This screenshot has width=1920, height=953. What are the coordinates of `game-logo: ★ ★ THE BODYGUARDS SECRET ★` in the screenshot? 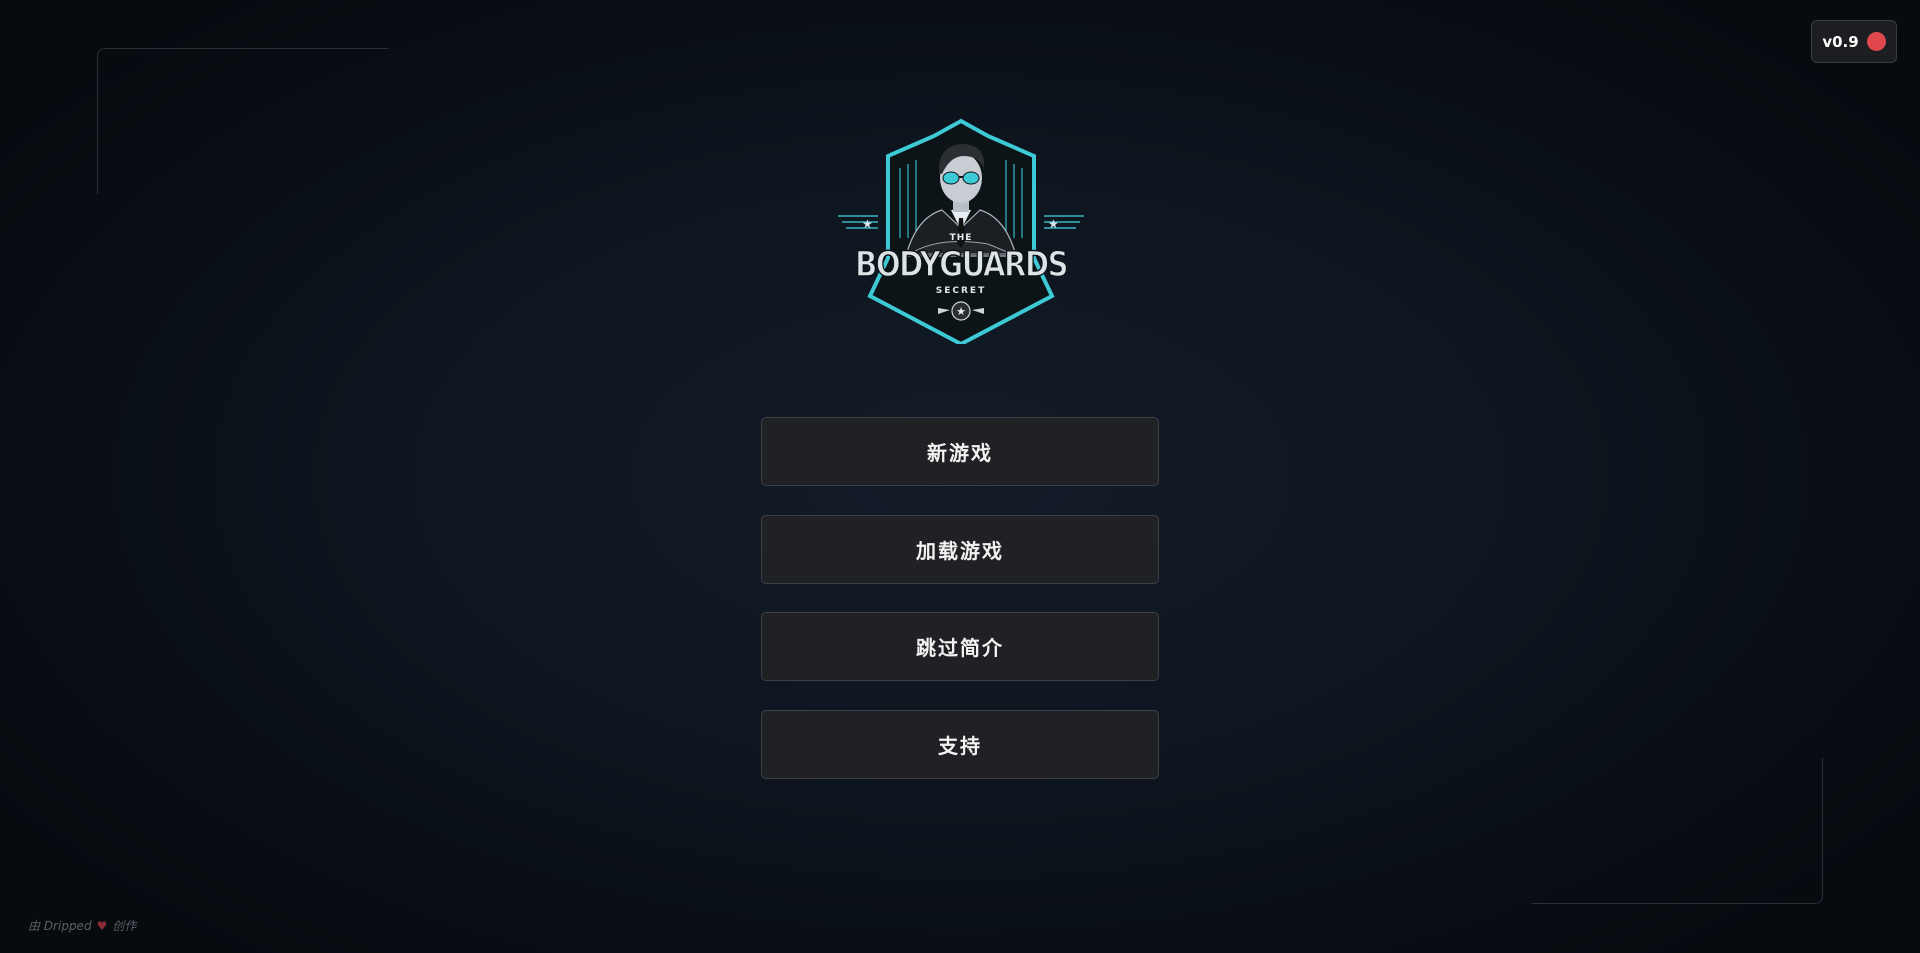 It's located at (961, 232).